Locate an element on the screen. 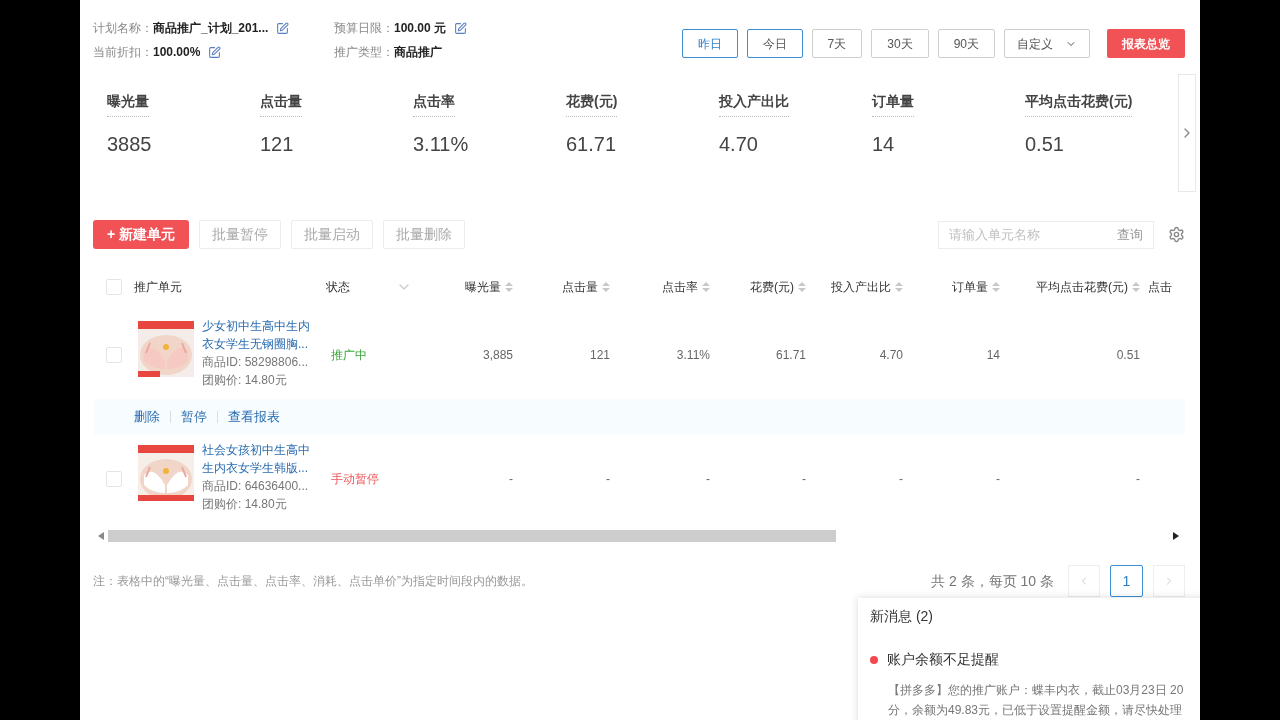 This screenshot has height=720, width=1280. table-cell: 3,885 is located at coordinates (497, 355).